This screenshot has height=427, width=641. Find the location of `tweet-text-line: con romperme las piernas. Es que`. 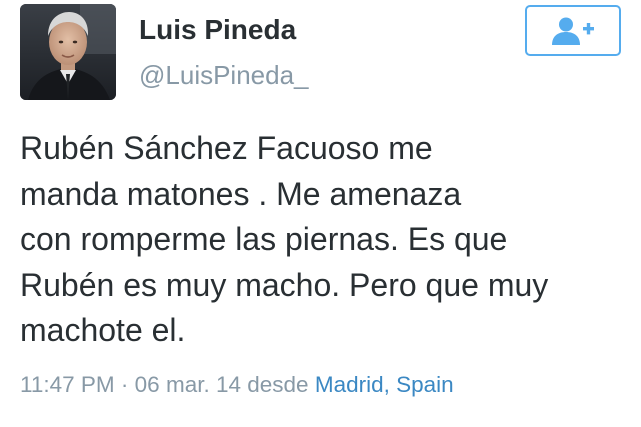

tweet-text-line: con romperme las piernas. Es que is located at coordinates (264, 239).